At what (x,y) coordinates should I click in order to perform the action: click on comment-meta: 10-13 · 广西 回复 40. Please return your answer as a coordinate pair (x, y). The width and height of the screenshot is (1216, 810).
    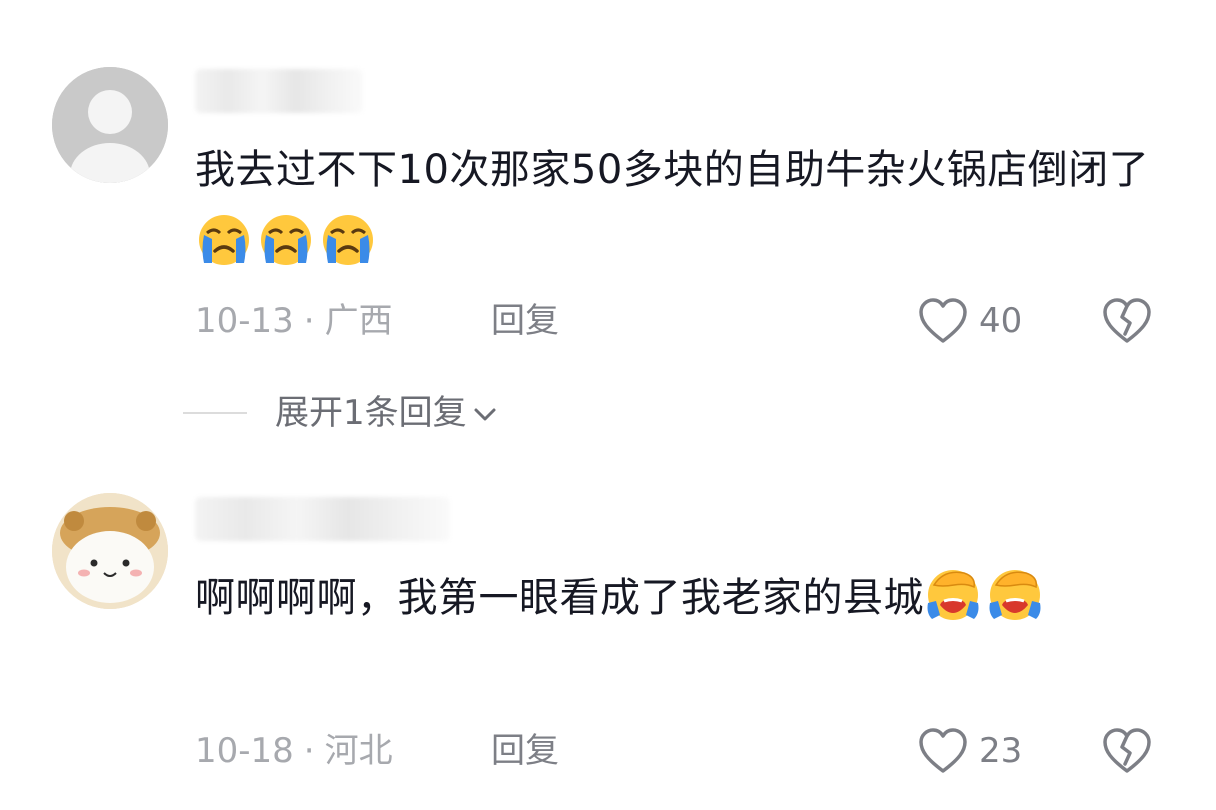
    Looking at the image, I should click on (675, 321).